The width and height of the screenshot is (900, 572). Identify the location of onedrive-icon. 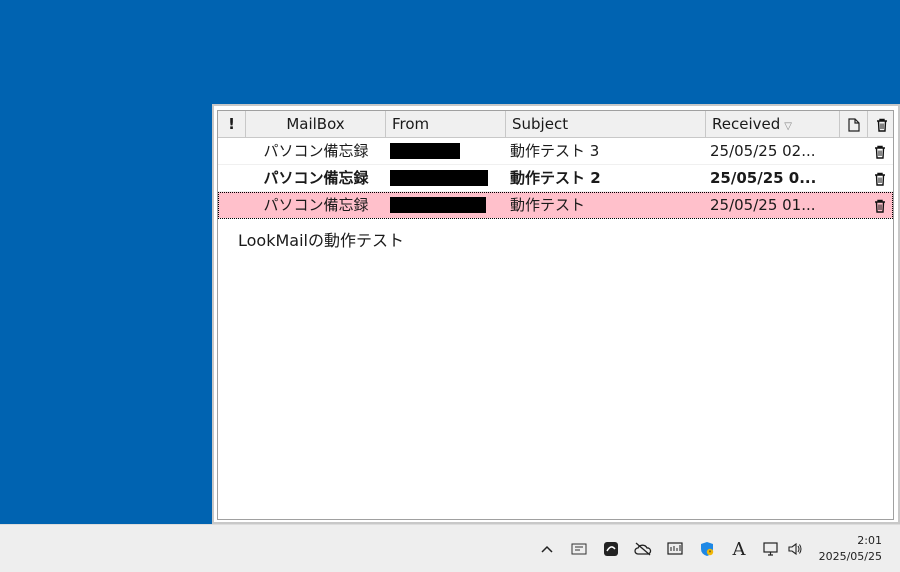
(643, 549).